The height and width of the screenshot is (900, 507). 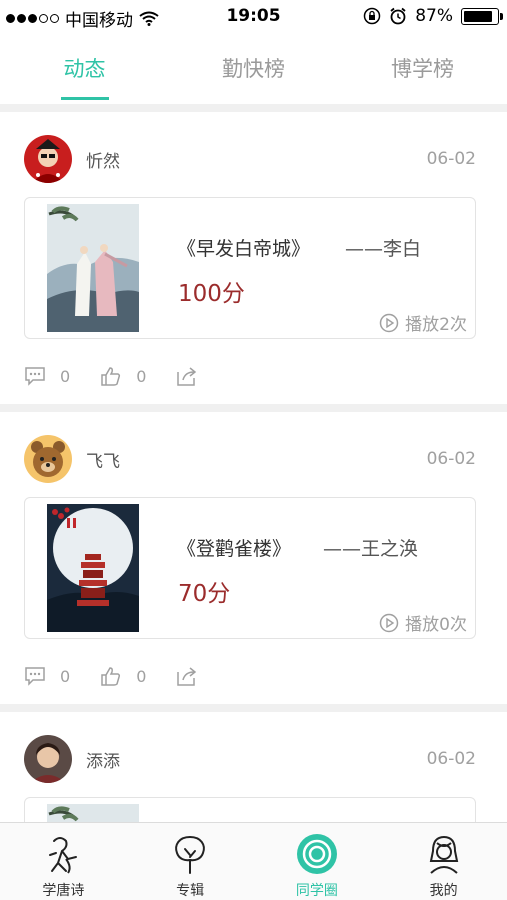 What do you see at coordinates (436, 625) in the screenshot?
I see `play-count-label: 播放0次` at bounding box center [436, 625].